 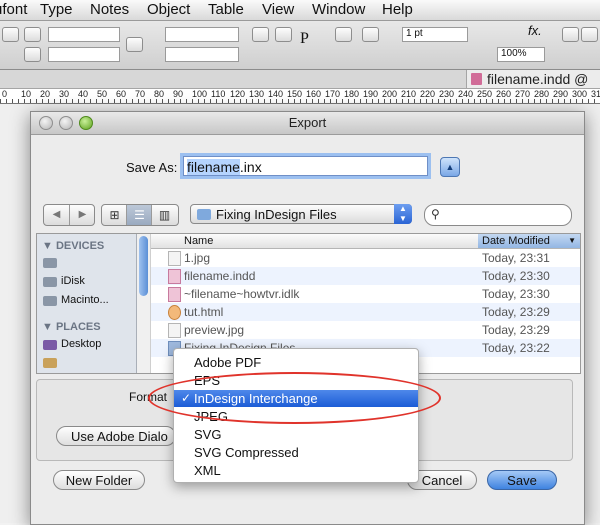 I want to click on constrain-icon, so click(x=134, y=44).